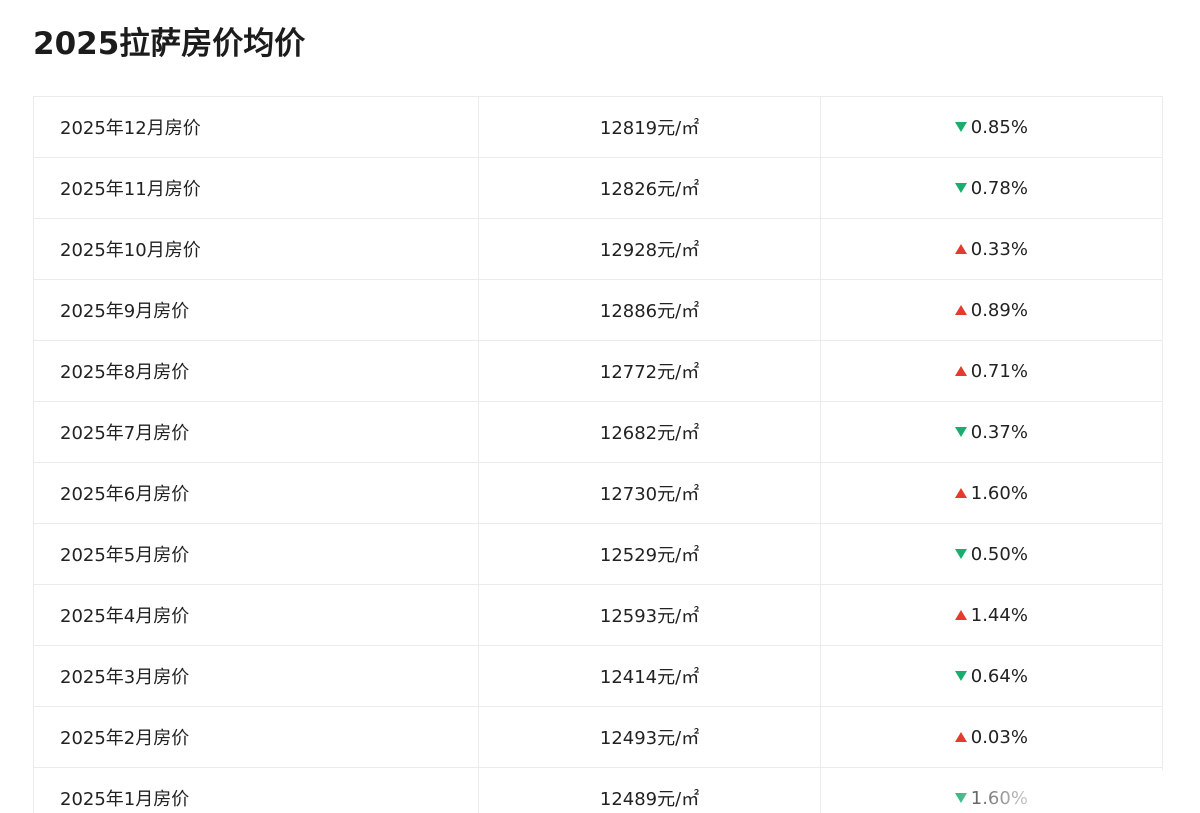 Image resolution: width=1200 pixels, height=813 pixels. What do you see at coordinates (649, 188) in the screenshot?
I see `price-cell: 12826元/㎡` at bounding box center [649, 188].